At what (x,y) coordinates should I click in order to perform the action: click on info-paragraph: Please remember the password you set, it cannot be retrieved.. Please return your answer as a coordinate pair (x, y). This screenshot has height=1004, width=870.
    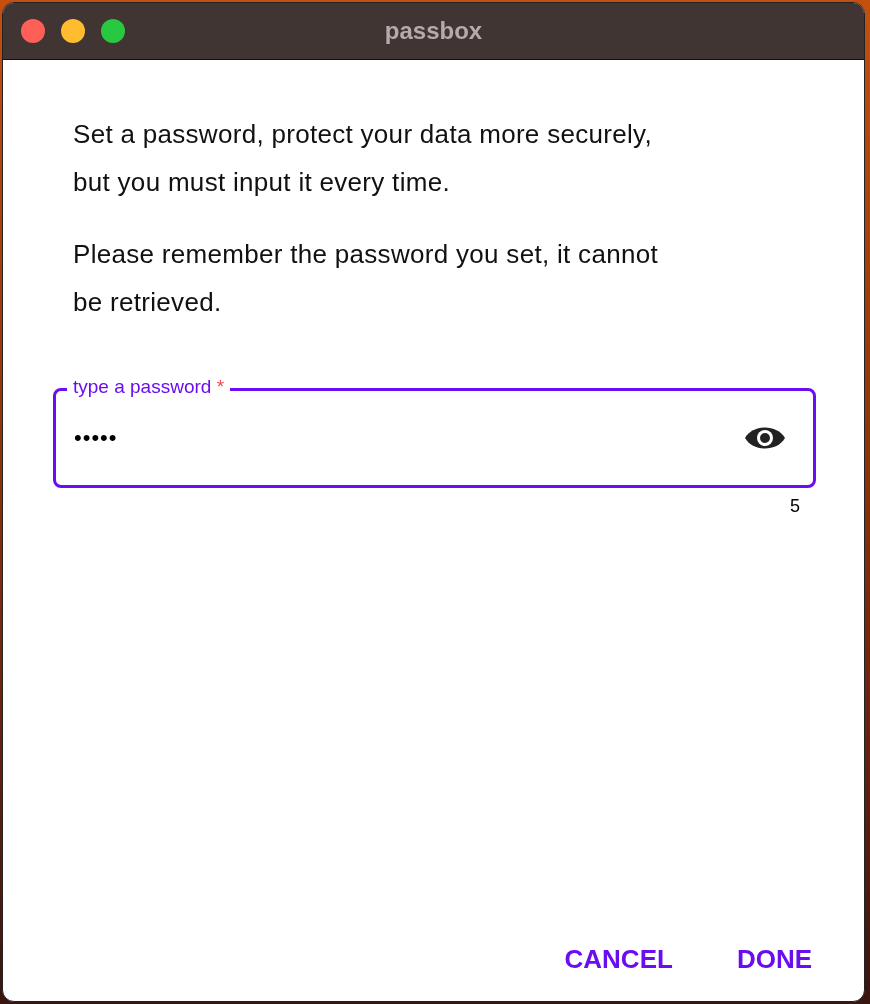
    Looking at the image, I should click on (366, 278).